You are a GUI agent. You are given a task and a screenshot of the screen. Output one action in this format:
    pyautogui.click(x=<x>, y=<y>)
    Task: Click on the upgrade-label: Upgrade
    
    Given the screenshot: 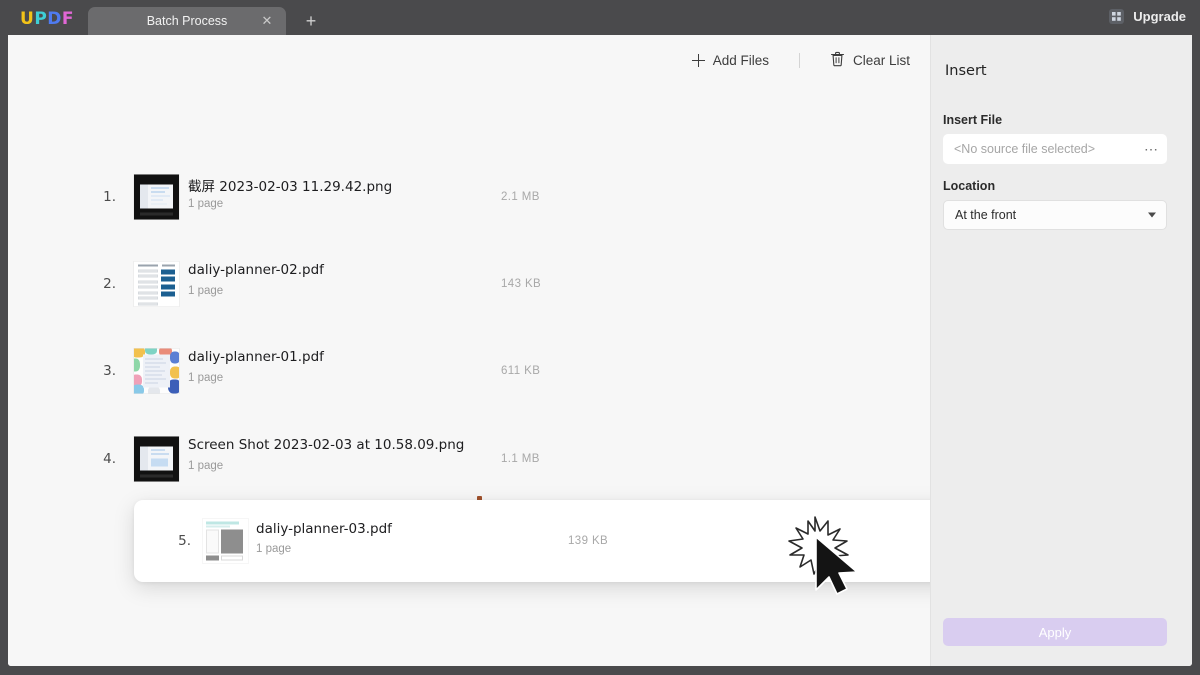 What is the action you would take?
    pyautogui.click(x=1159, y=16)
    